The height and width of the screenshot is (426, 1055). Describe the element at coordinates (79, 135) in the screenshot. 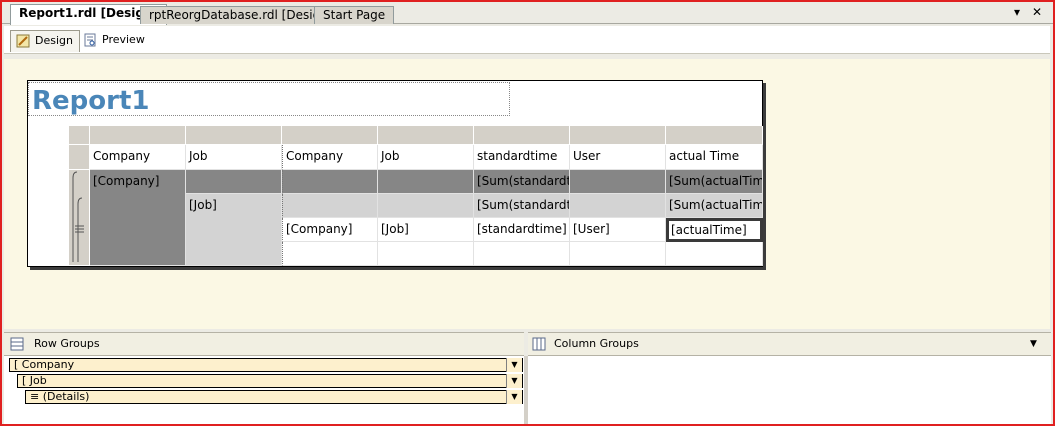

I see `tablix-corner-handle` at that location.